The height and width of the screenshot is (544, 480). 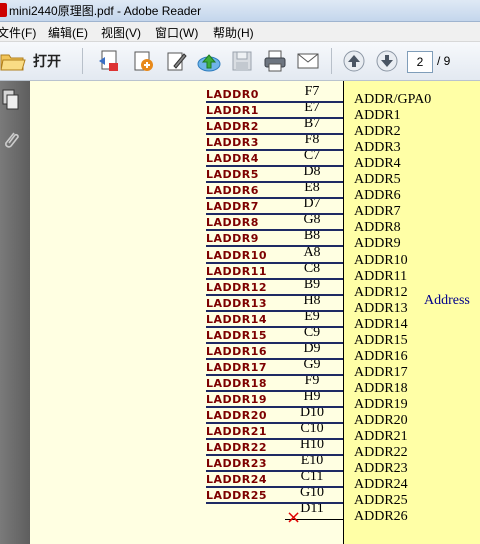 I want to click on net-label: LADDR6, so click(x=232, y=191).